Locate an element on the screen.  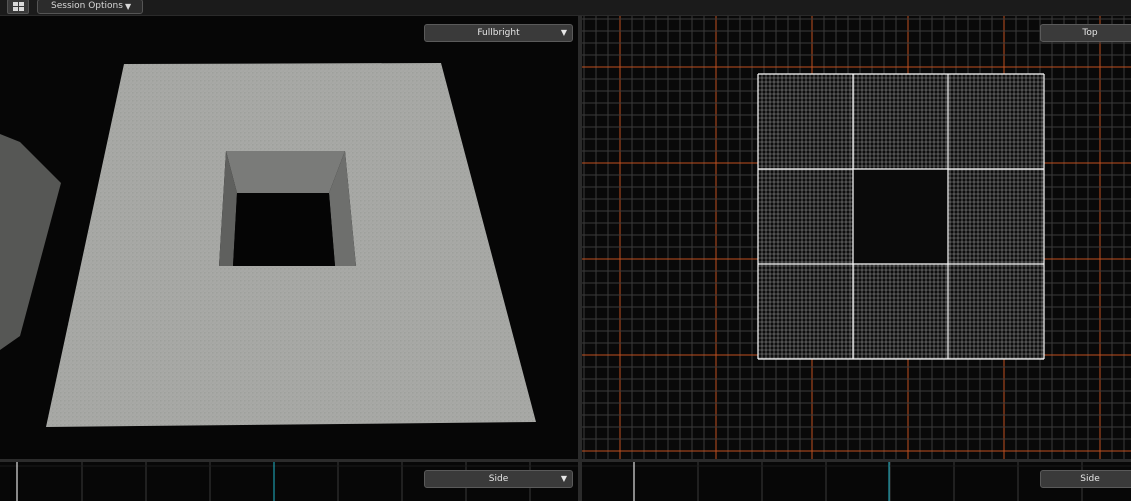
side-viewport-left: Side ▼ is located at coordinates (289, 481).